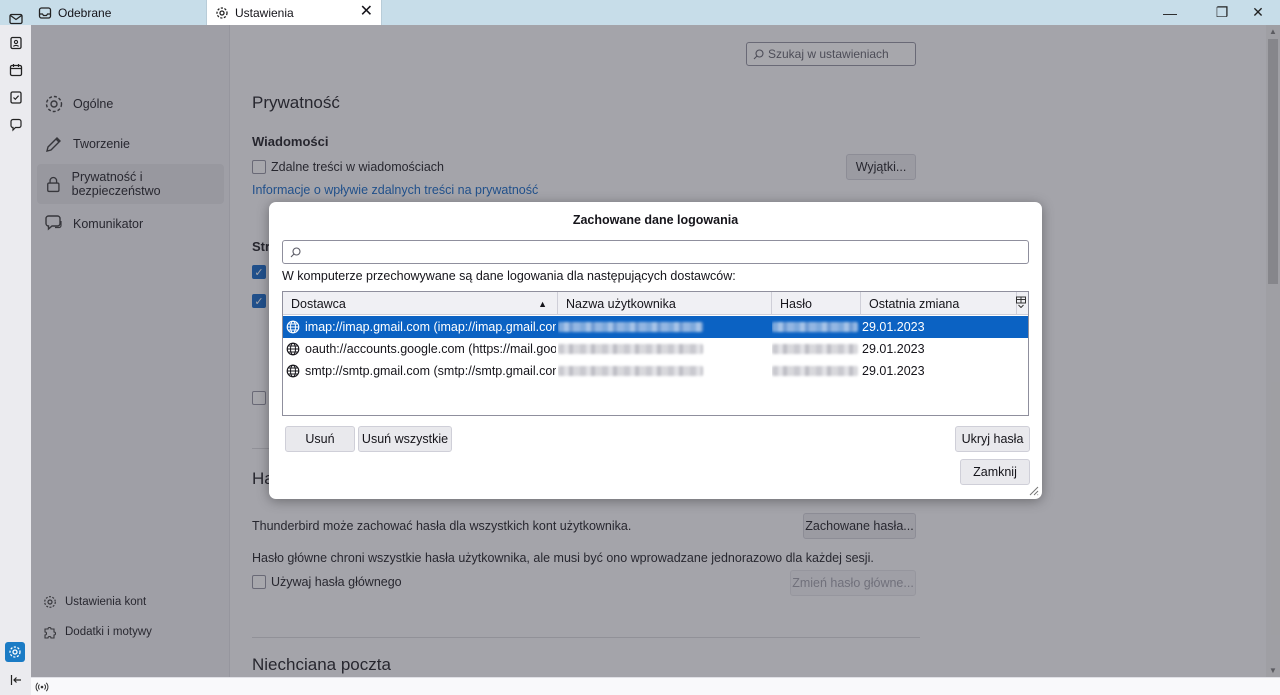 The height and width of the screenshot is (695, 1280). Describe the element at coordinates (1258, 12) in the screenshot. I see `close-window-button: ✕` at that location.